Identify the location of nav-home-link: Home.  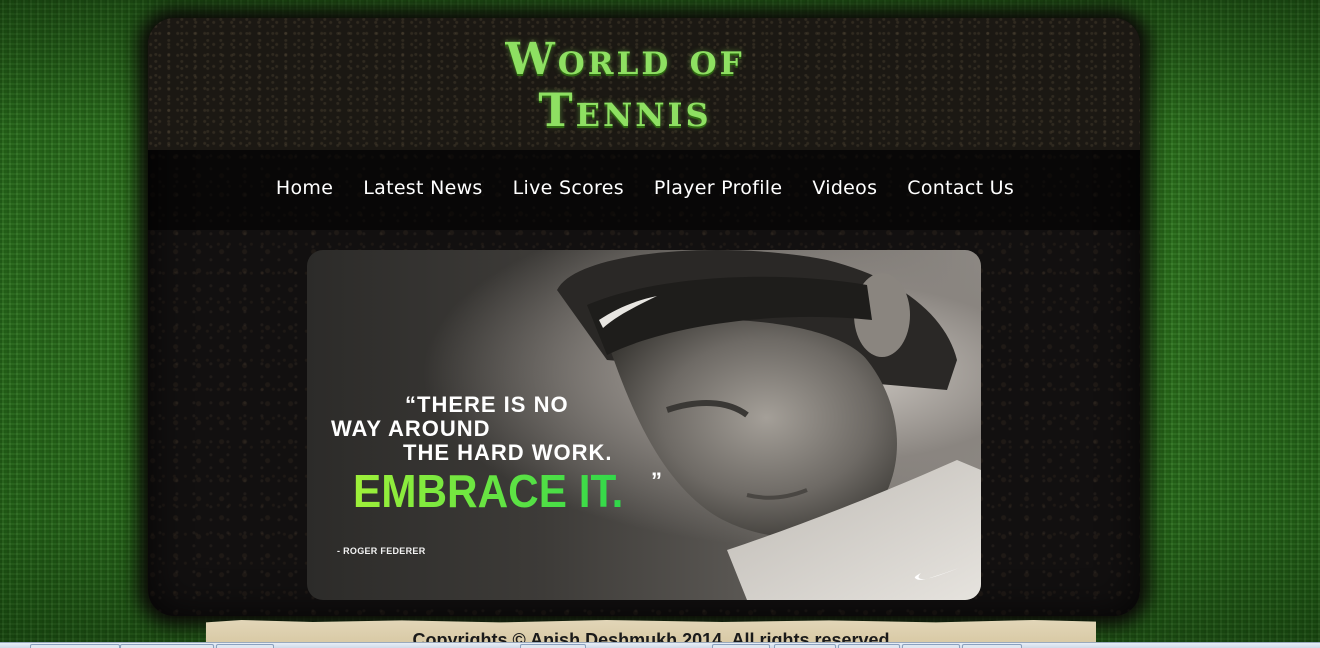
(304, 188).